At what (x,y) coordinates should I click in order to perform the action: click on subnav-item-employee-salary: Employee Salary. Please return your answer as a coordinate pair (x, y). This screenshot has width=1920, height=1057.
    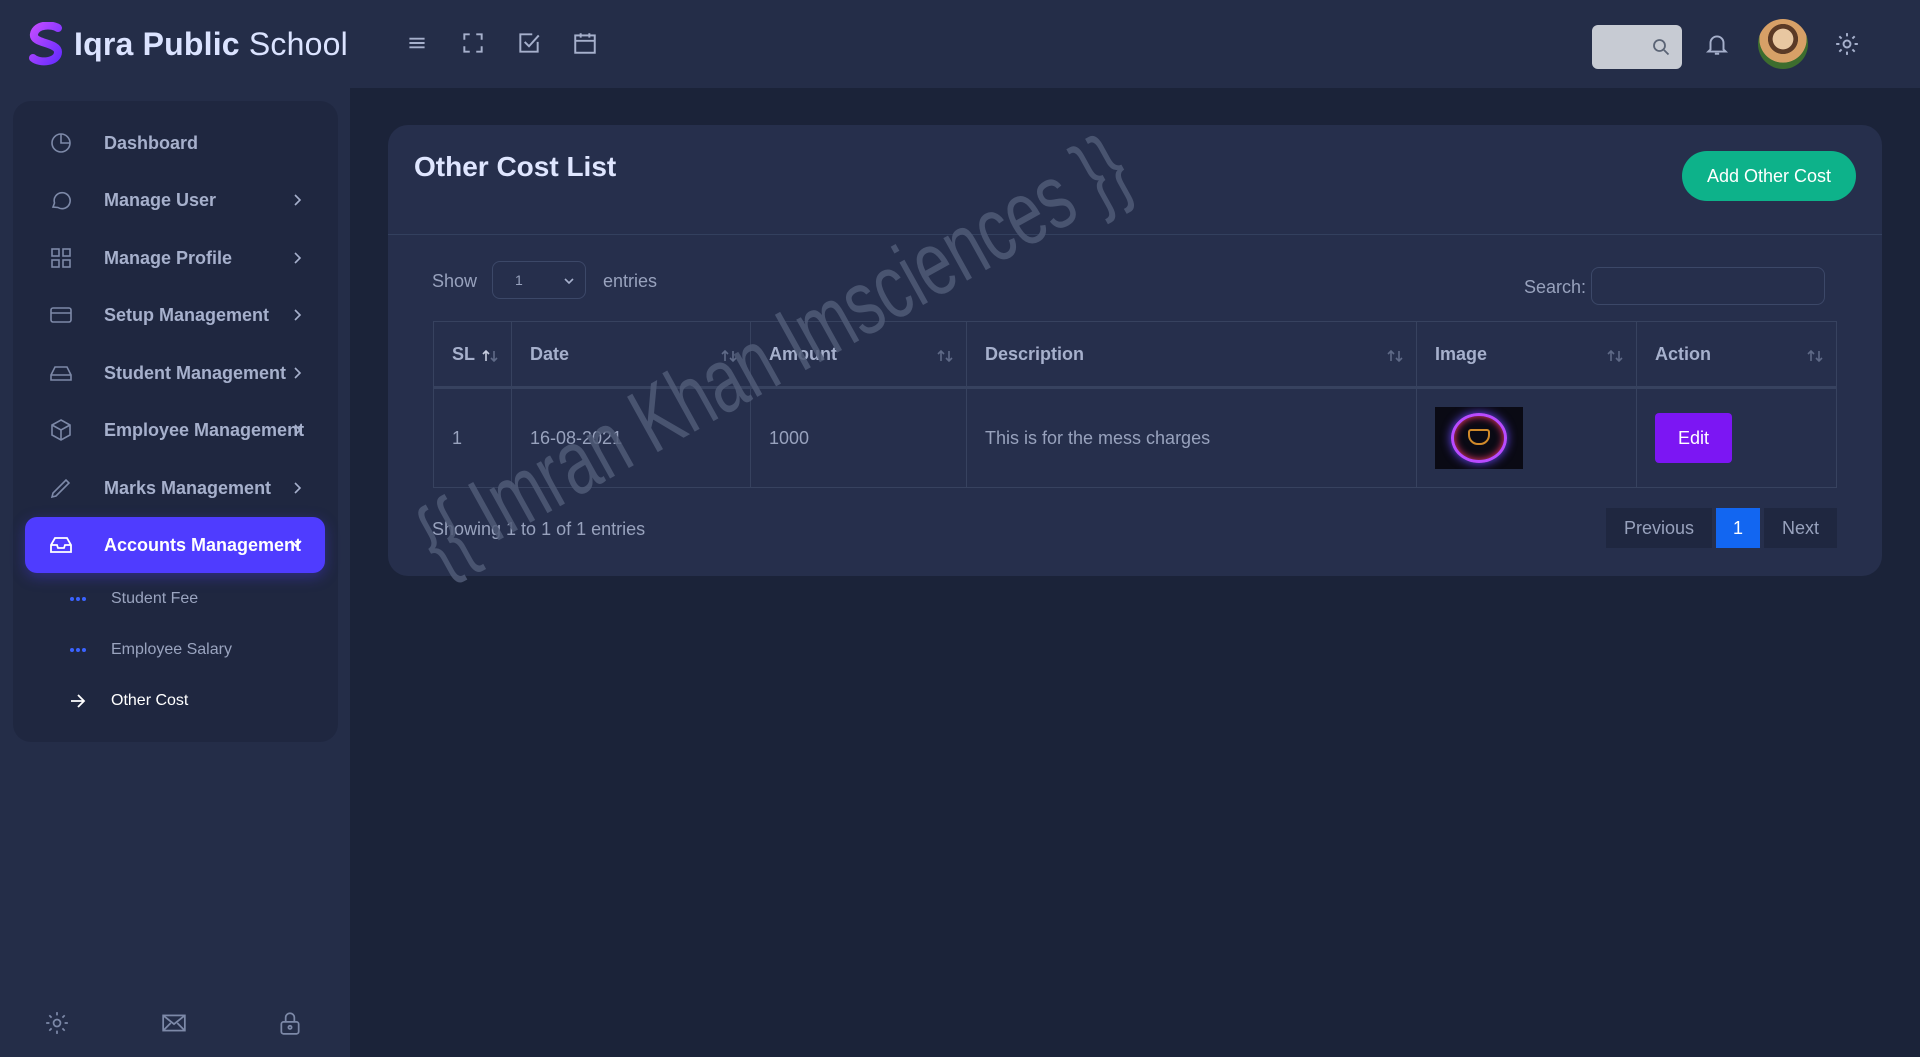
    Looking at the image, I should click on (155, 650).